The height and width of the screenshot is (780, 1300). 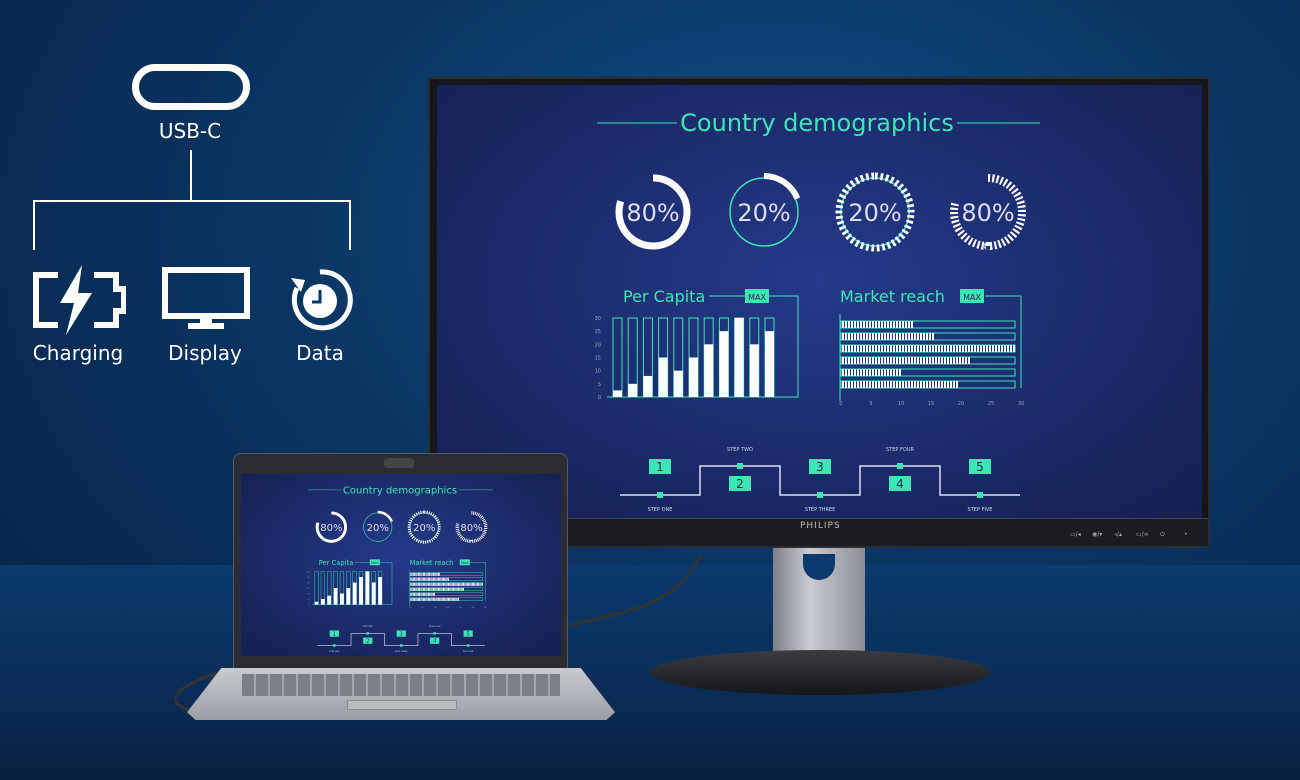 What do you see at coordinates (1097, 534) in the screenshot?
I see `menu-button: ◉/▾` at bounding box center [1097, 534].